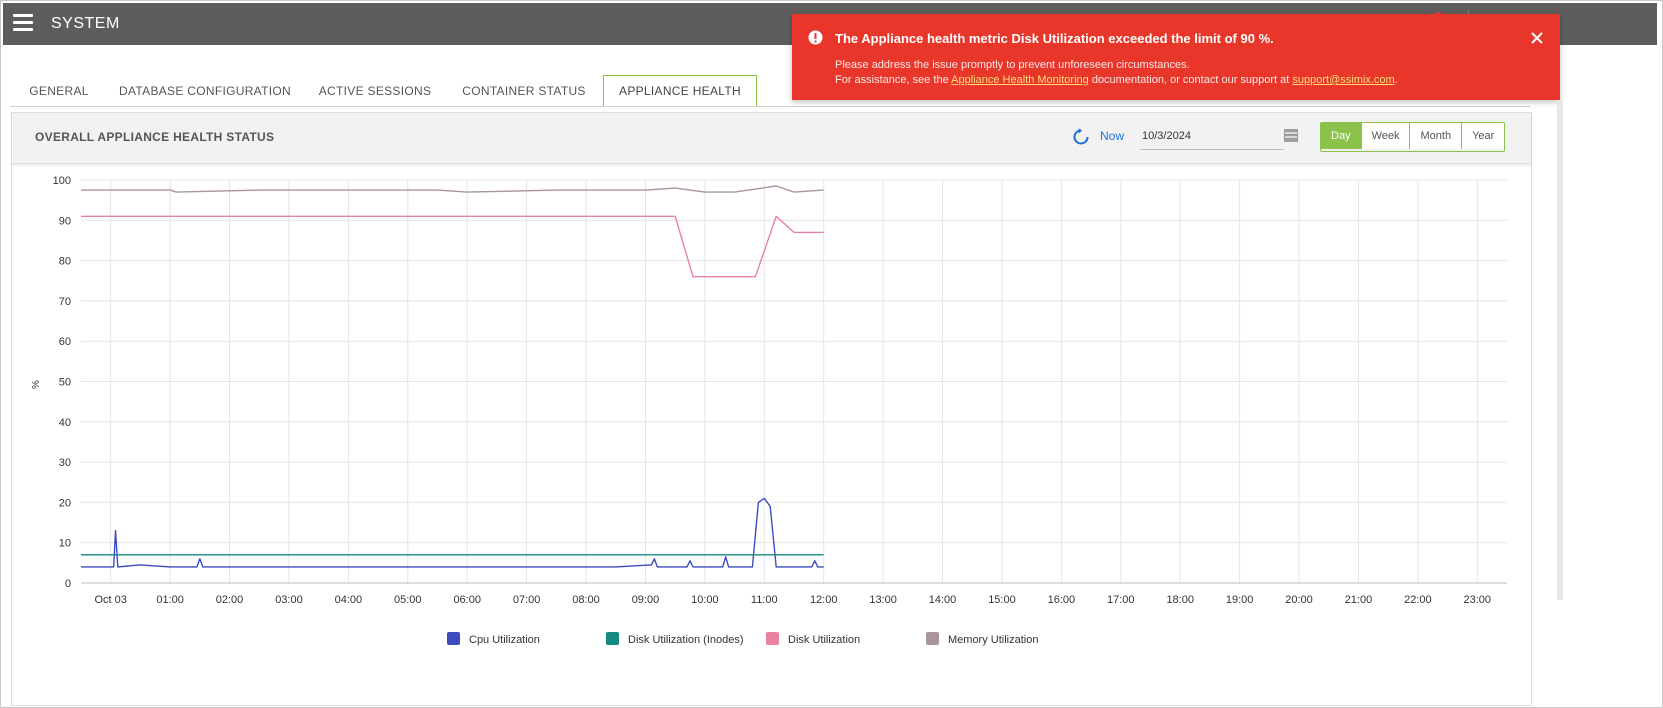 The width and height of the screenshot is (1663, 708). What do you see at coordinates (686, 640) in the screenshot?
I see `legend-label: Disk Utilization (Inodes)` at bounding box center [686, 640].